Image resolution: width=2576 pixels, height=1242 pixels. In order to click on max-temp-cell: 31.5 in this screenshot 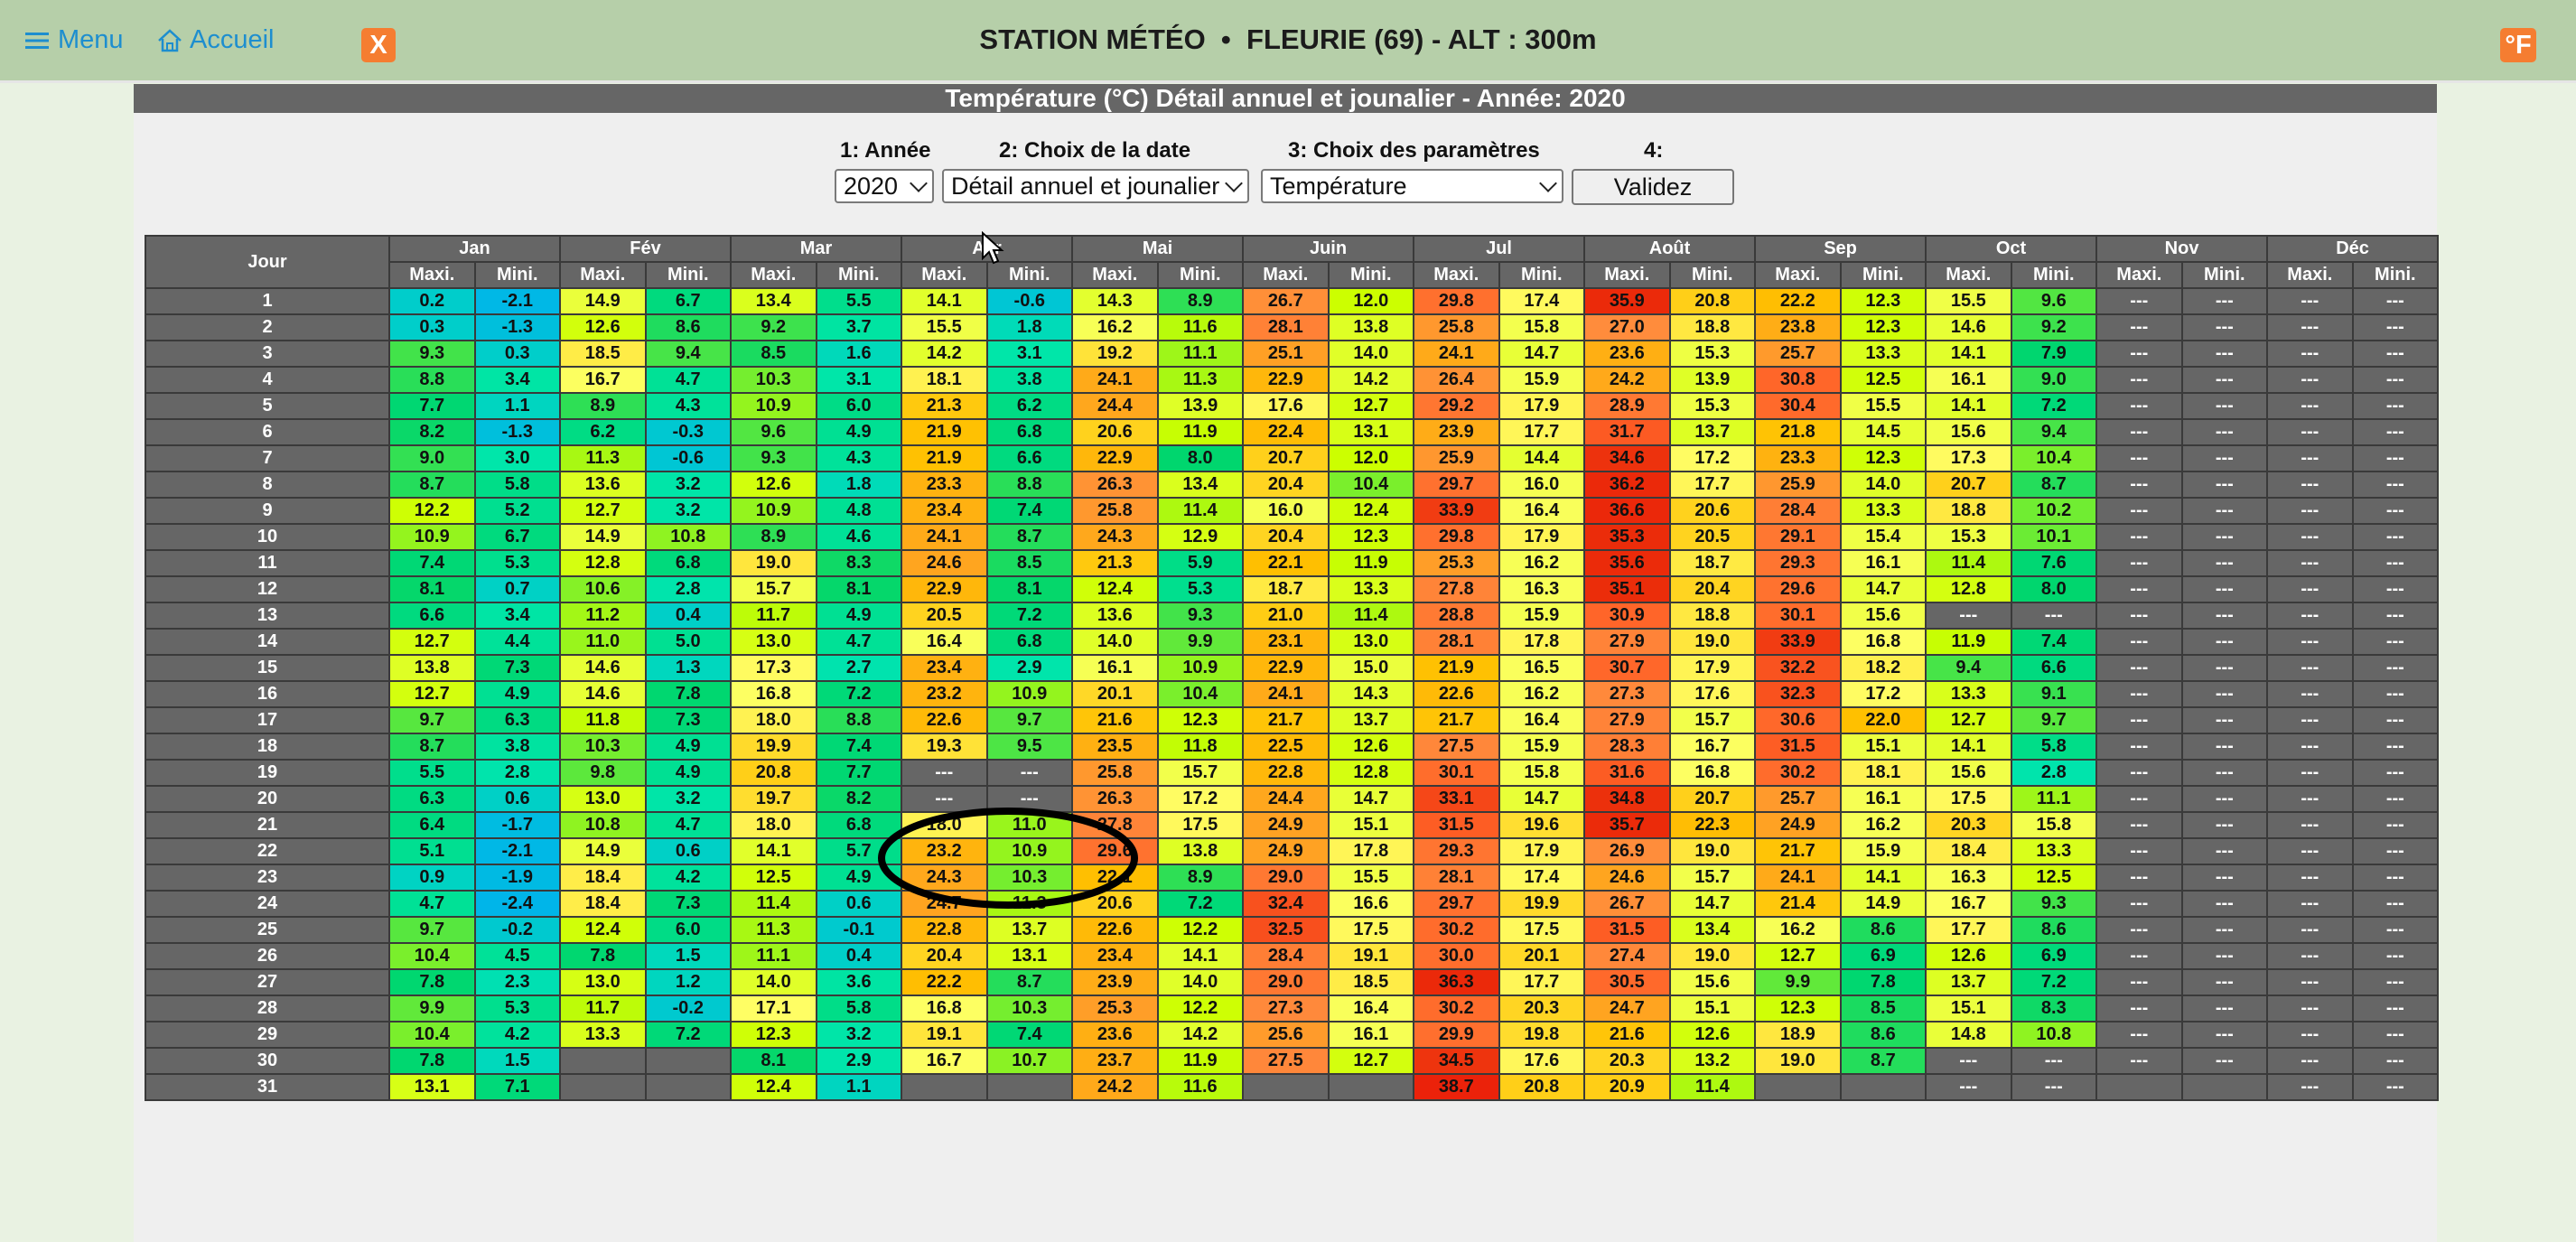, I will do `click(1627, 930)`.